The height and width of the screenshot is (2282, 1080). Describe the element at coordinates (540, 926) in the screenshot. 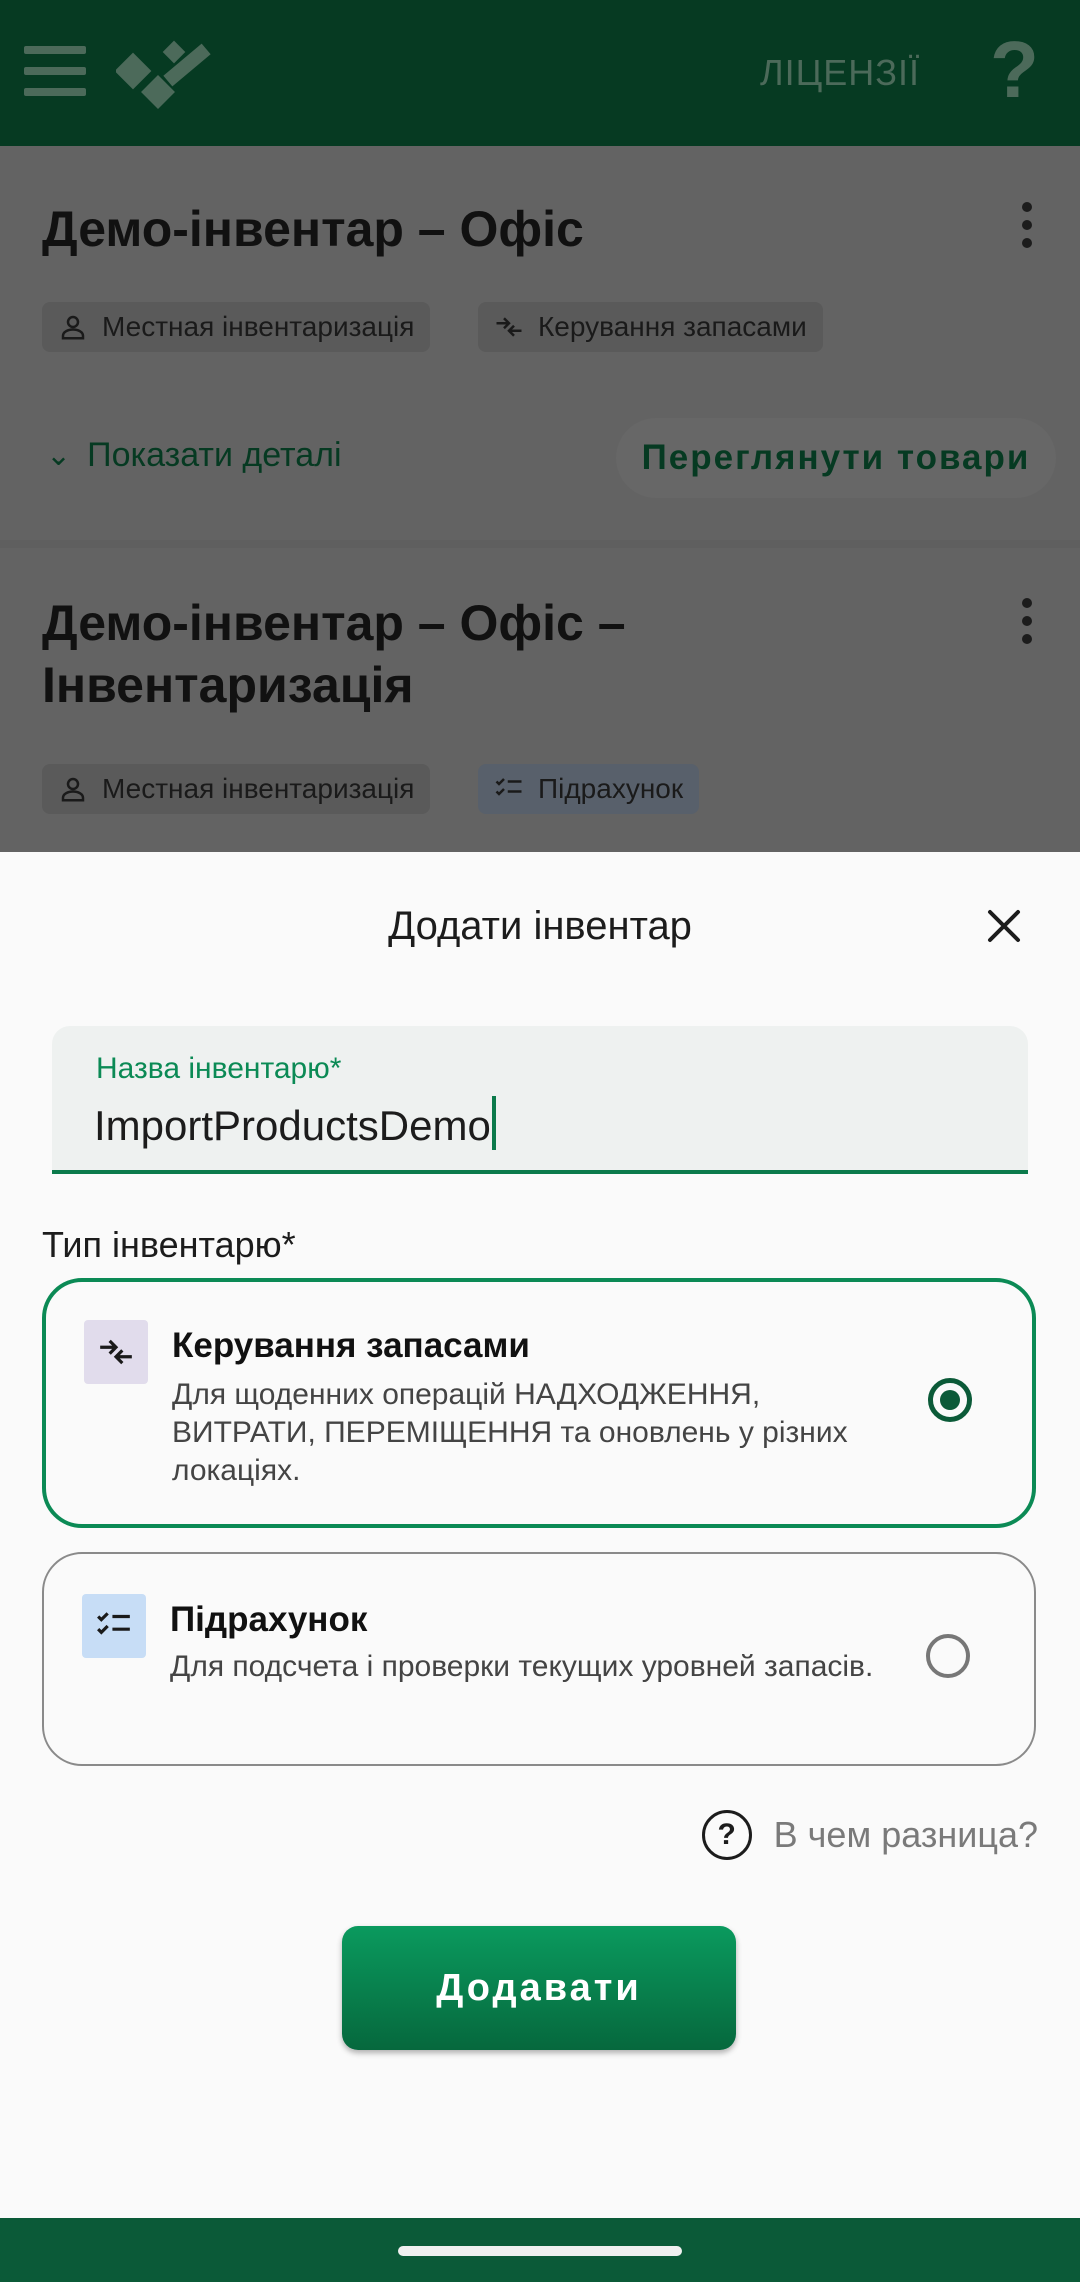

I see `sheet-title: Додати інвентар` at that location.